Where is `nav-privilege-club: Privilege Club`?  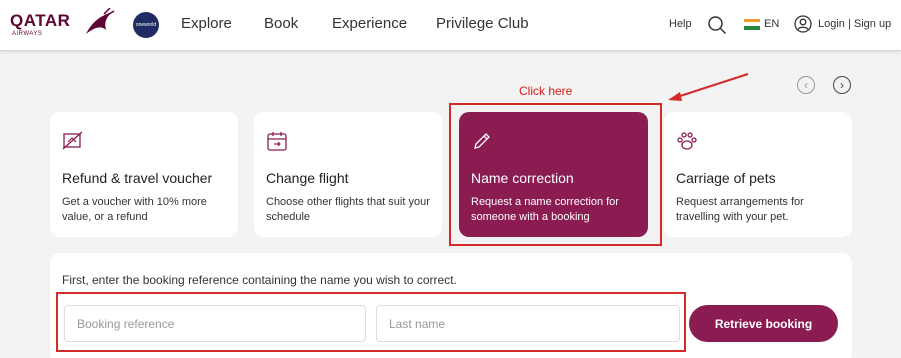
nav-privilege-club: Privilege Club is located at coordinates (482, 23).